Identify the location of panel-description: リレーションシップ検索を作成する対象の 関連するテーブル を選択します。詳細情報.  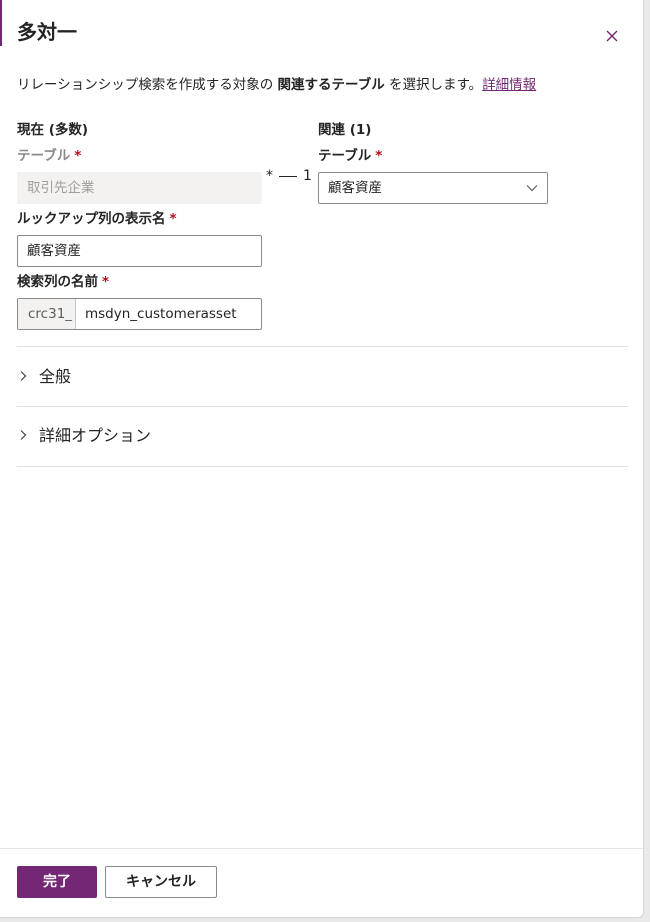
(276, 85).